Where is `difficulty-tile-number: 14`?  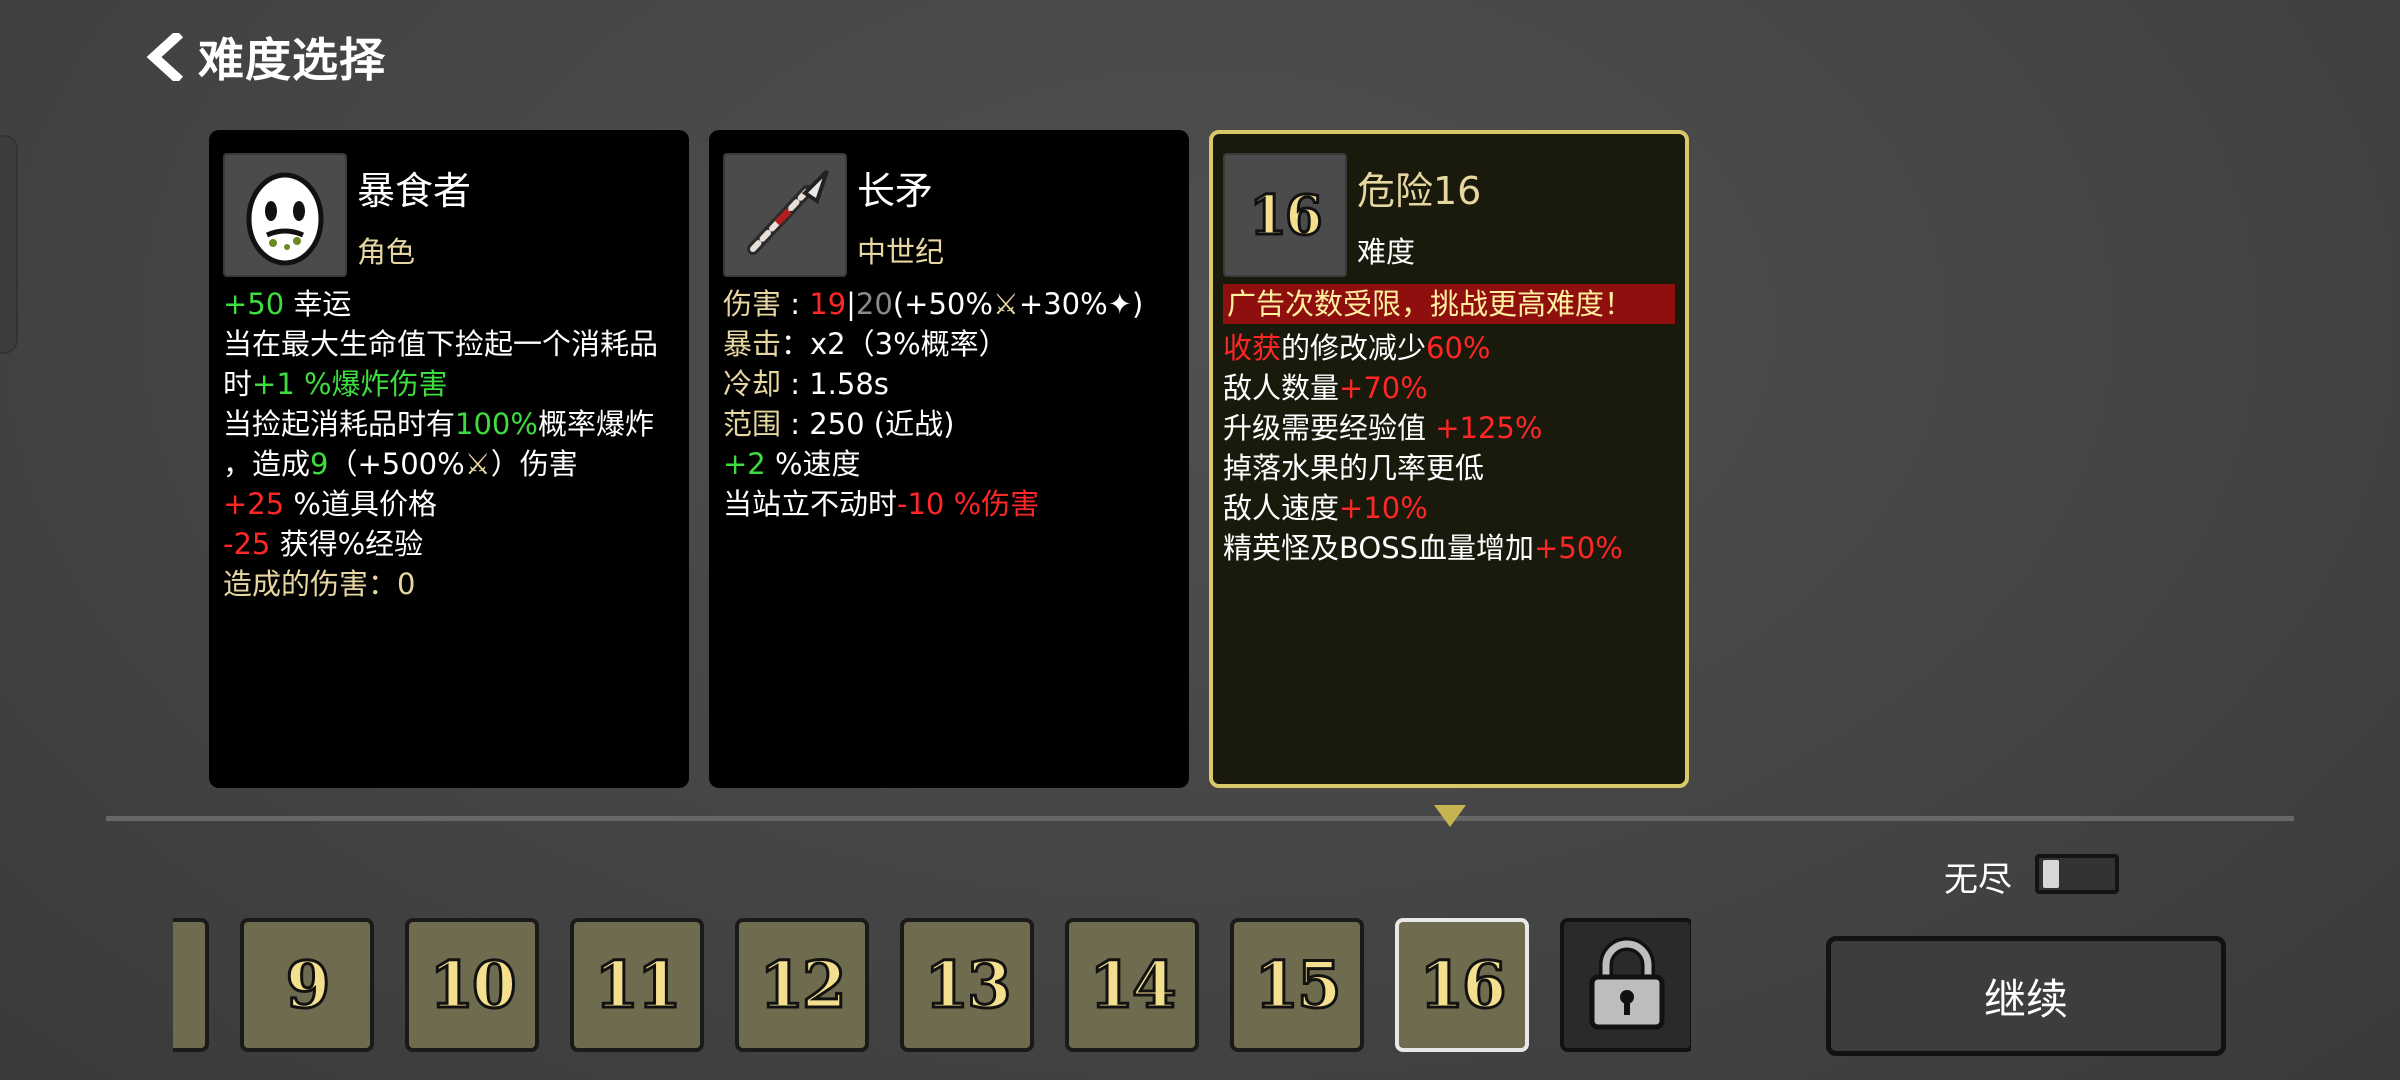 difficulty-tile-number: 14 is located at coordinates (1133, 985).